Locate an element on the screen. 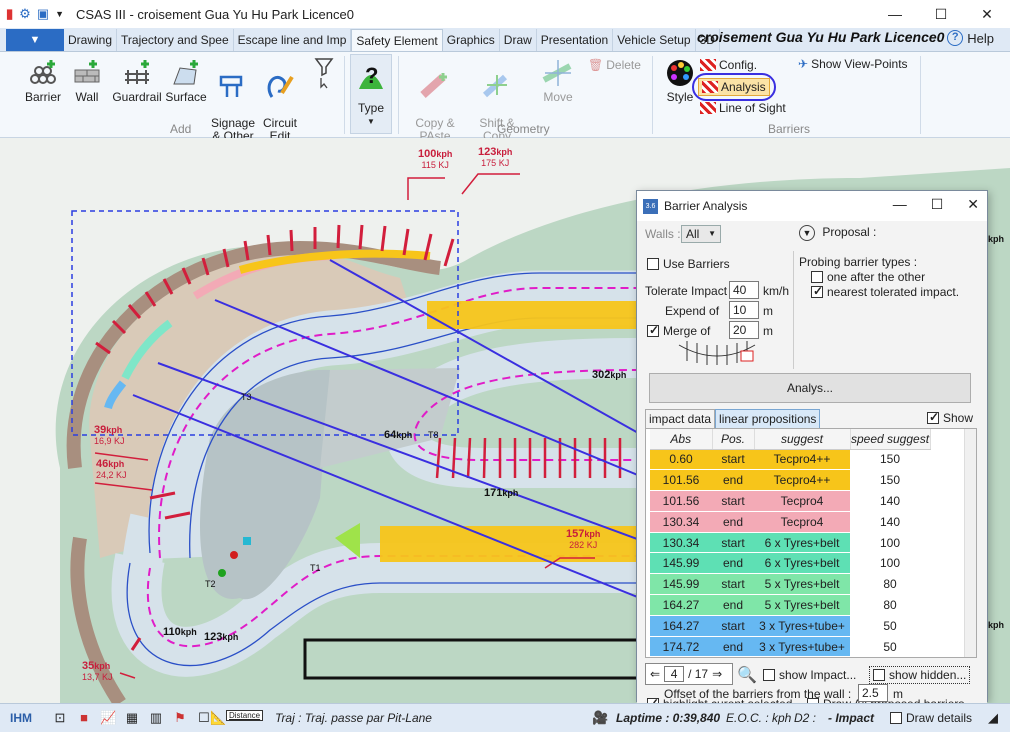 This screenshot has width=1010, height=732. grid-chart-icon: ▥ is located at coordinates (156, 718).